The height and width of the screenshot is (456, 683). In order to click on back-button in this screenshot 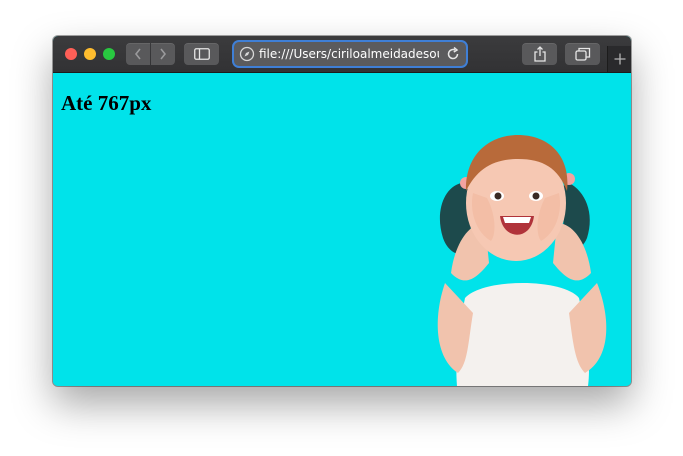, I will do `click(138, 54)`.